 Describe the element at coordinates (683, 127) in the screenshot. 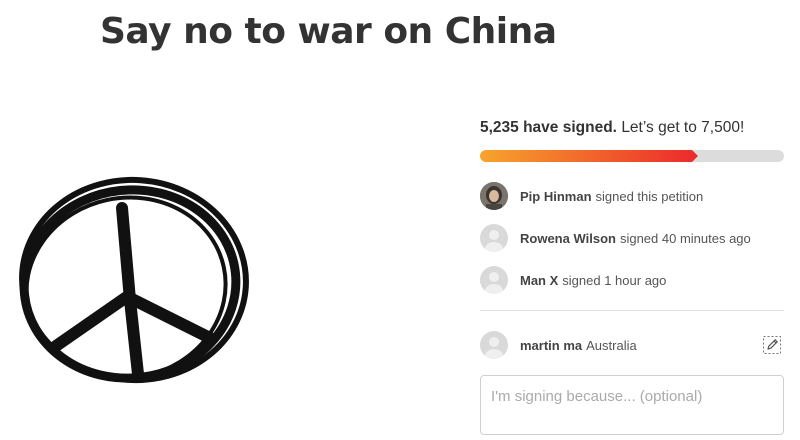

I see `signature-goal: Let’s get to 7,500!` at that location.